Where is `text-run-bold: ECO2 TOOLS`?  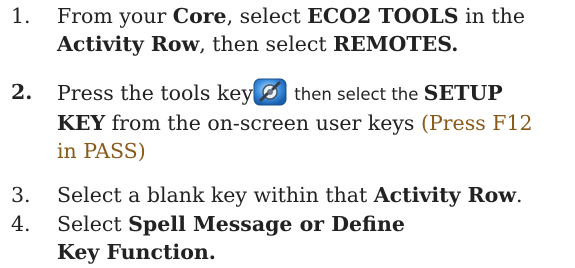 text-run-bold: ECO2 TOOLS is located at coordinates (383, 16).